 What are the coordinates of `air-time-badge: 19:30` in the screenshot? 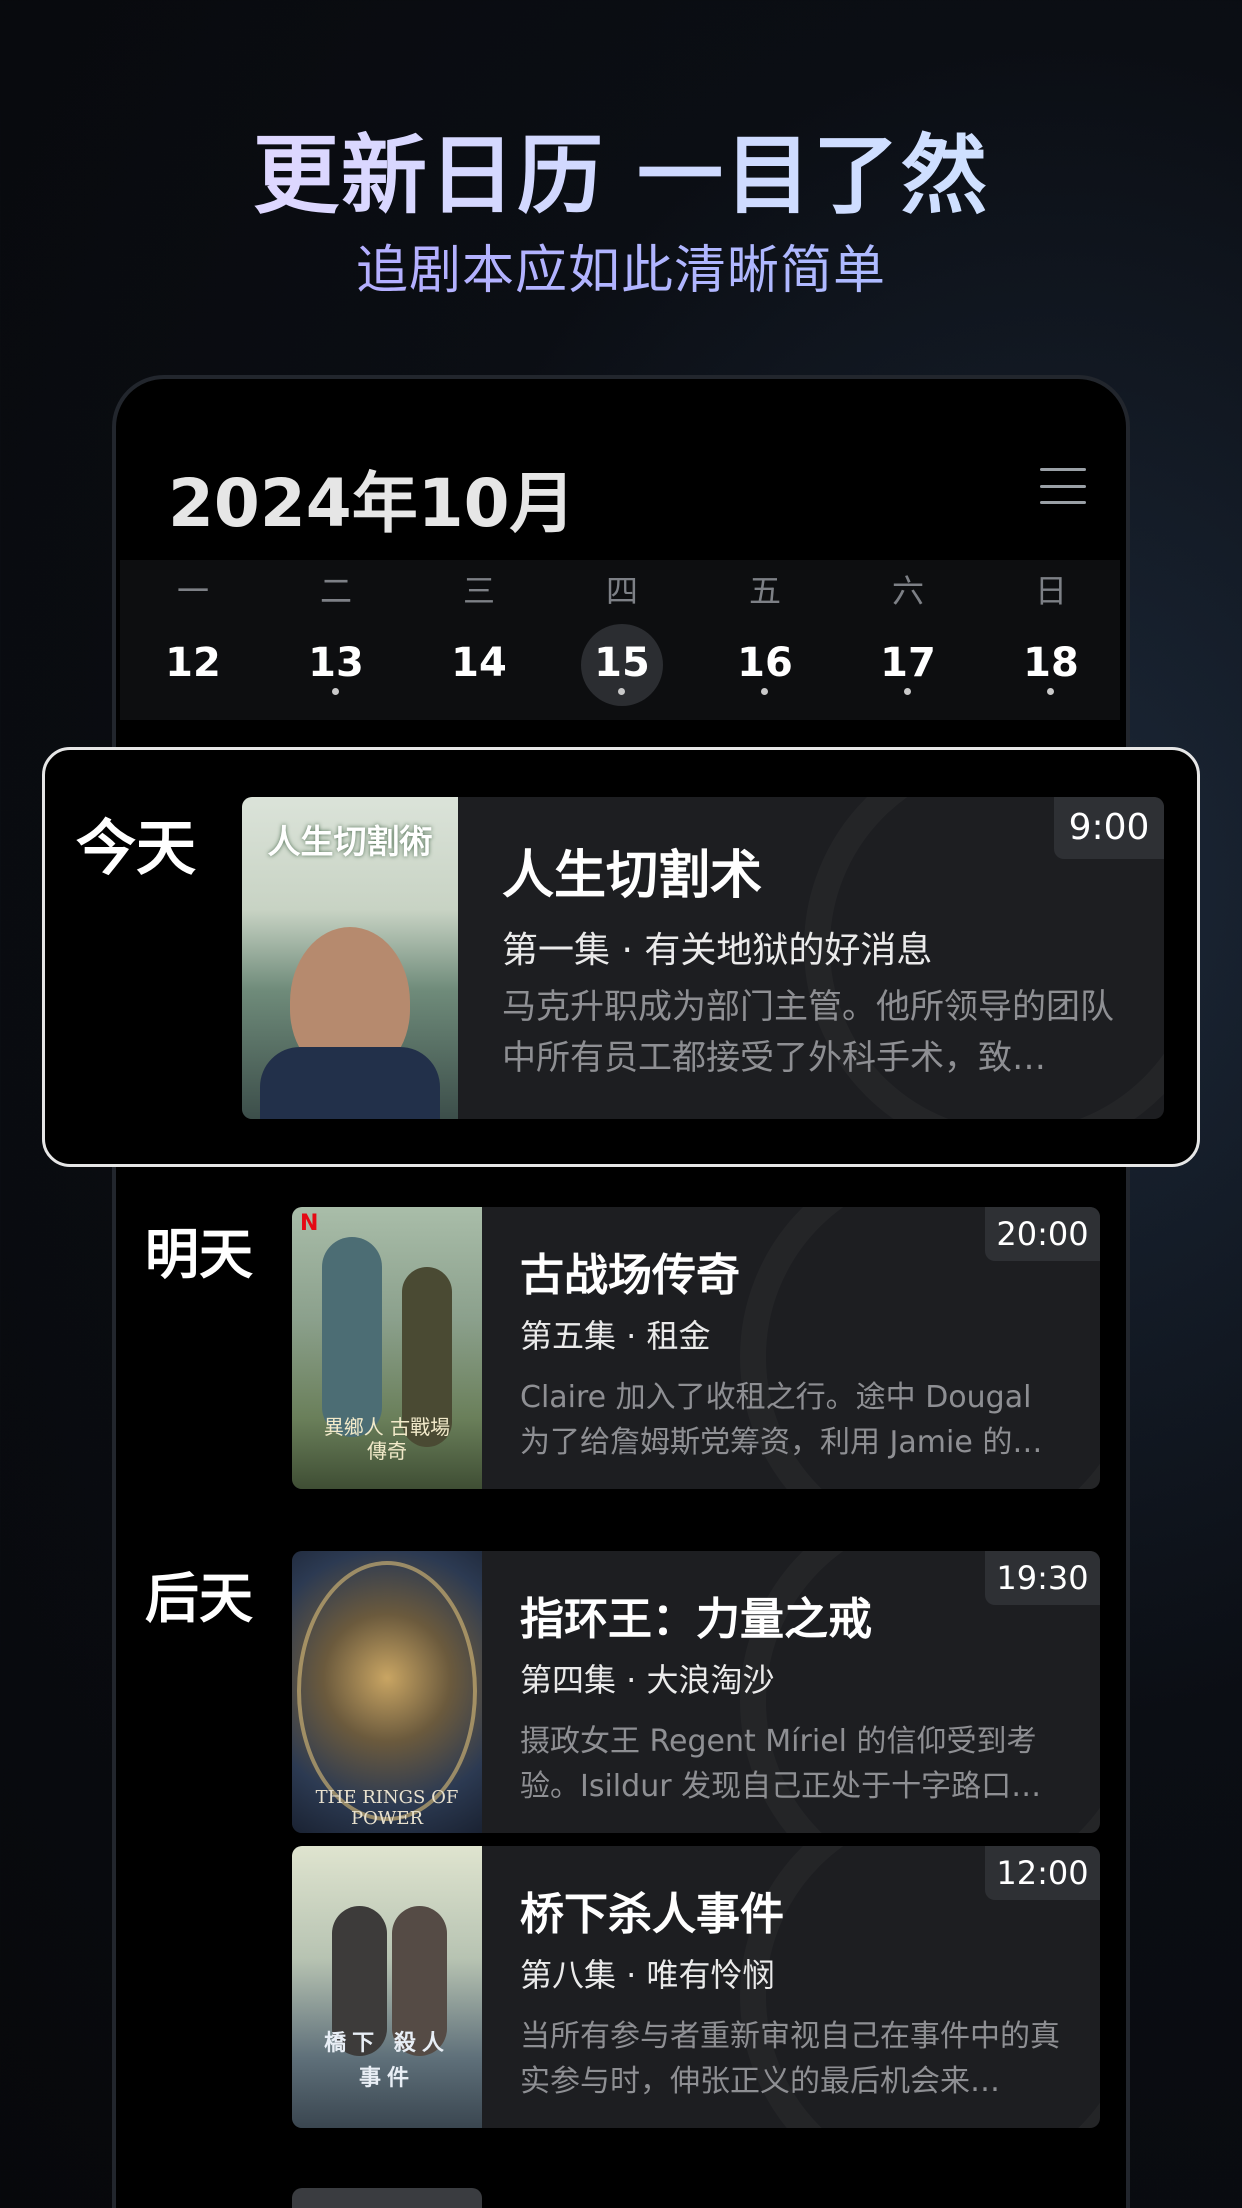 It's located at (1042, 1578).